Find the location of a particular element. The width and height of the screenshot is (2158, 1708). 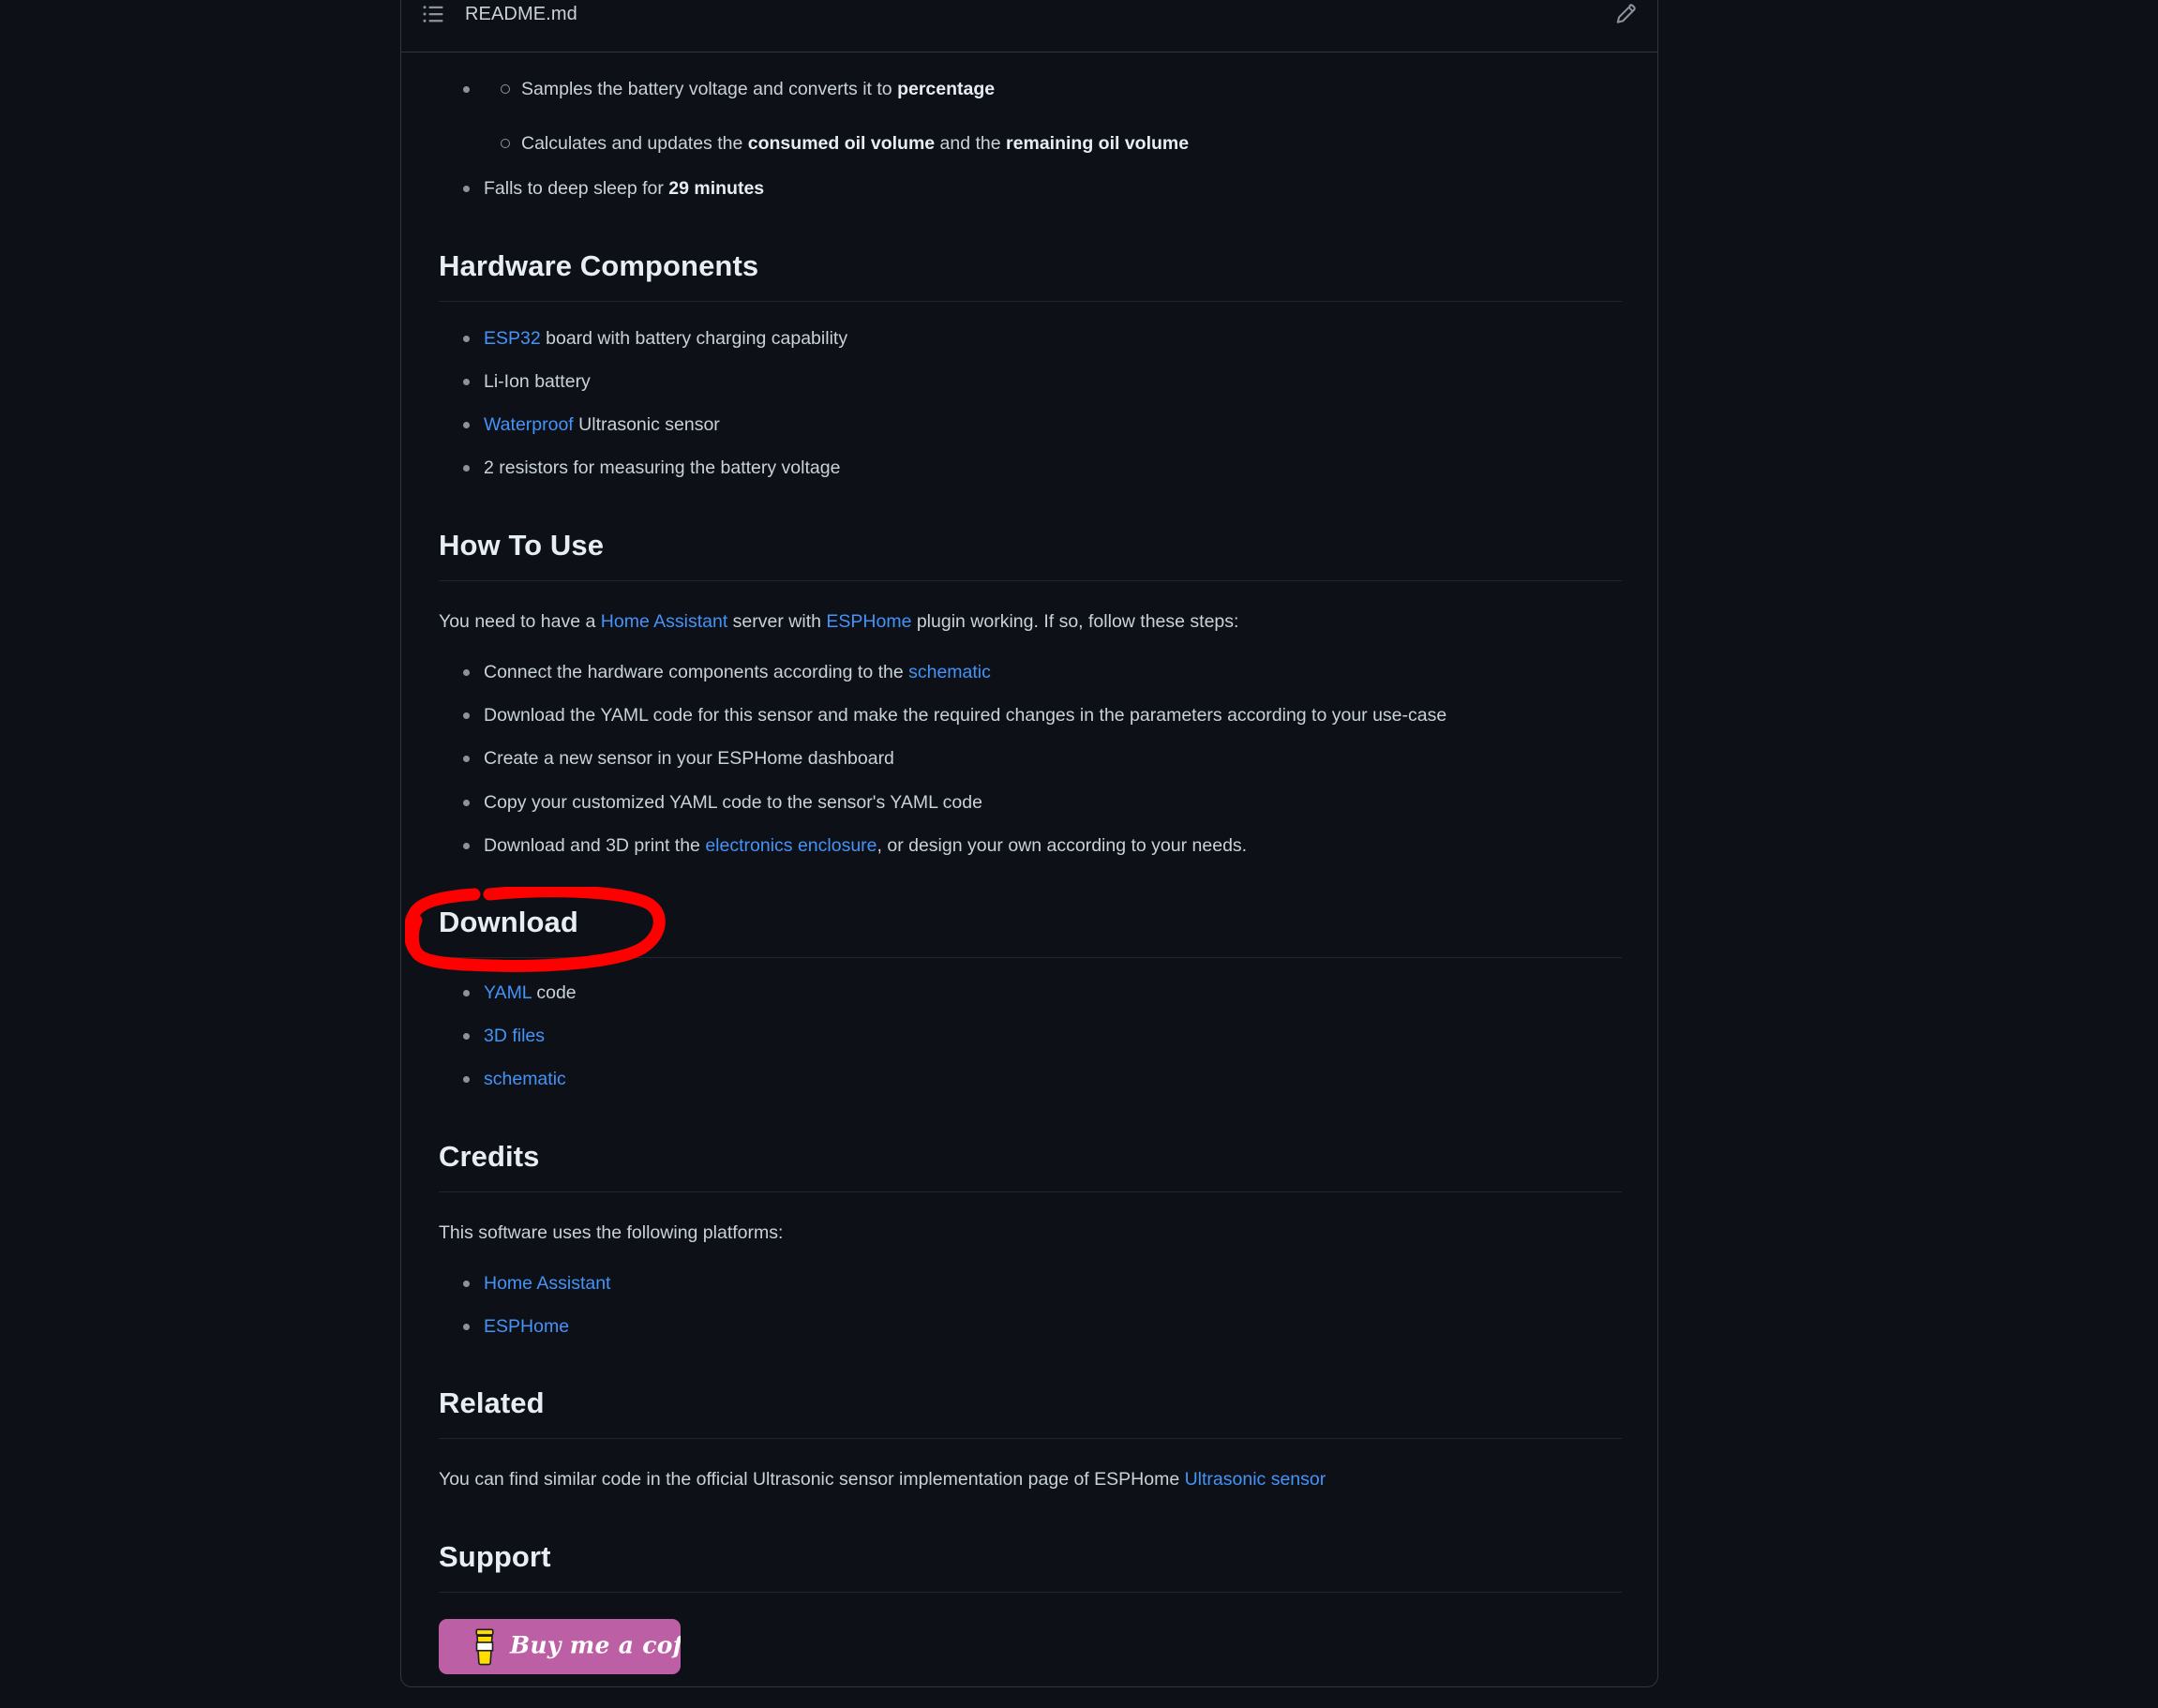

list-item-battery: Li-Ion battery is located at coordinates (1042, 381).